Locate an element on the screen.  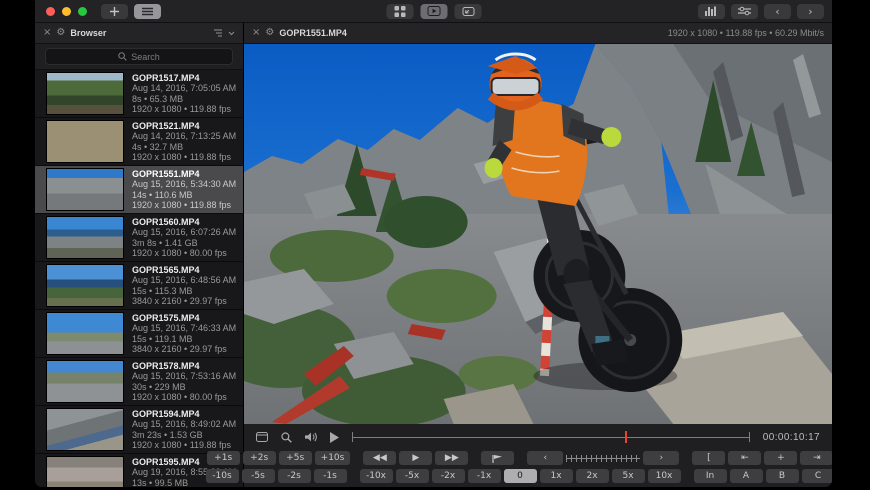
volume-button is located at coordinates (311, 437).